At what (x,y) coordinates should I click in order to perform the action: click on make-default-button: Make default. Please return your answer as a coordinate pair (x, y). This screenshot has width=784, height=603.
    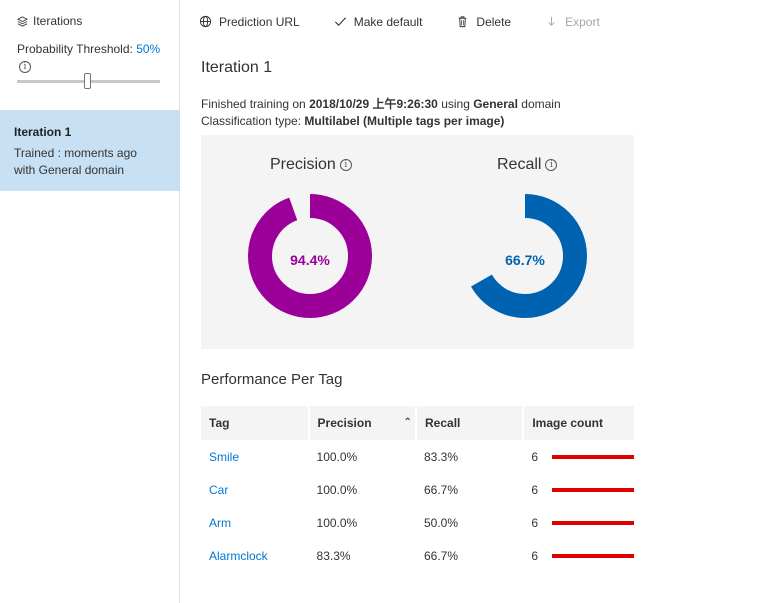
    Looking at the image, I should click on (378, 21).